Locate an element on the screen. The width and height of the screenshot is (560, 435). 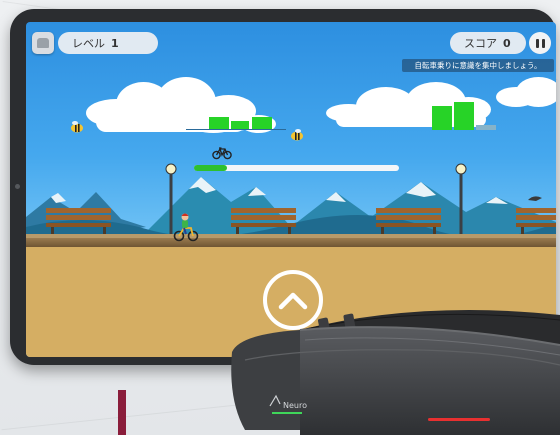
stand-post is located at coordinates (122, 412).